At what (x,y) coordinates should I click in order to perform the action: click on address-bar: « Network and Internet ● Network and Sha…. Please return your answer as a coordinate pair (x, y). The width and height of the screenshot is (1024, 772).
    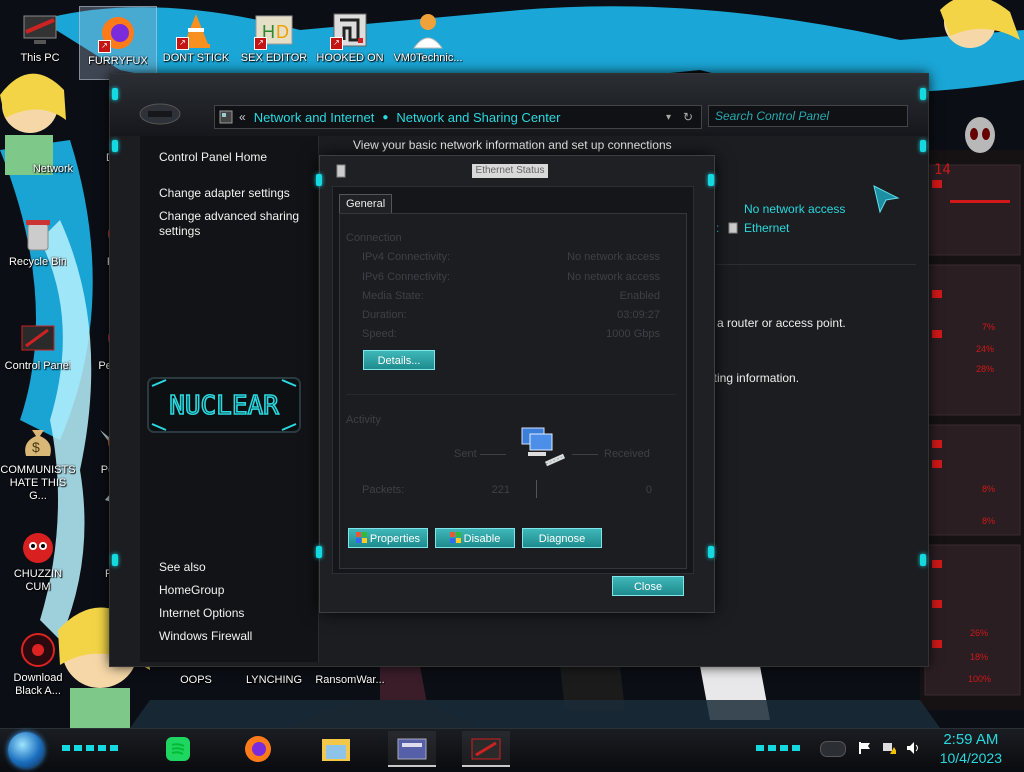
    Looking at the image, I should click on (458, 117).